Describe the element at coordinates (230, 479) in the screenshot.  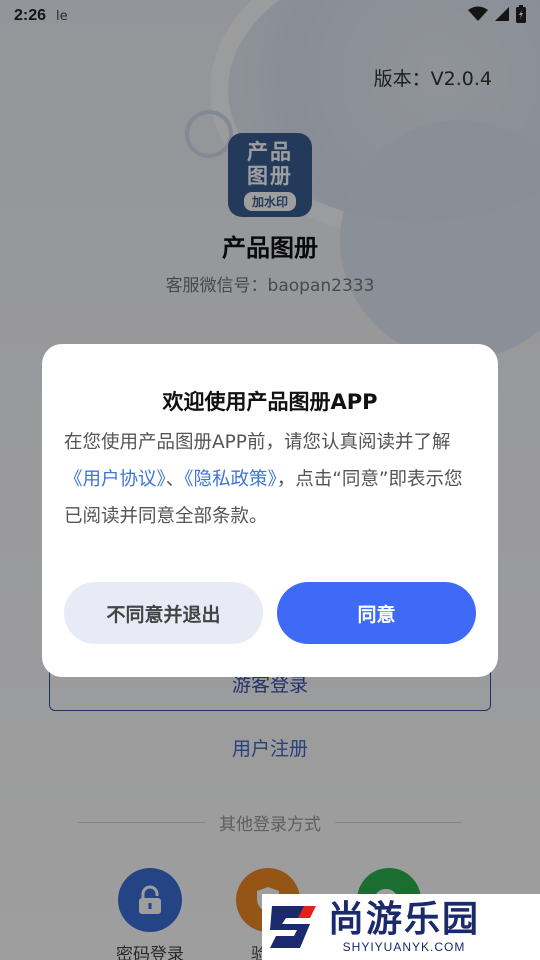
I see `privacy-policy-link: 《隐私政策》` at that location.